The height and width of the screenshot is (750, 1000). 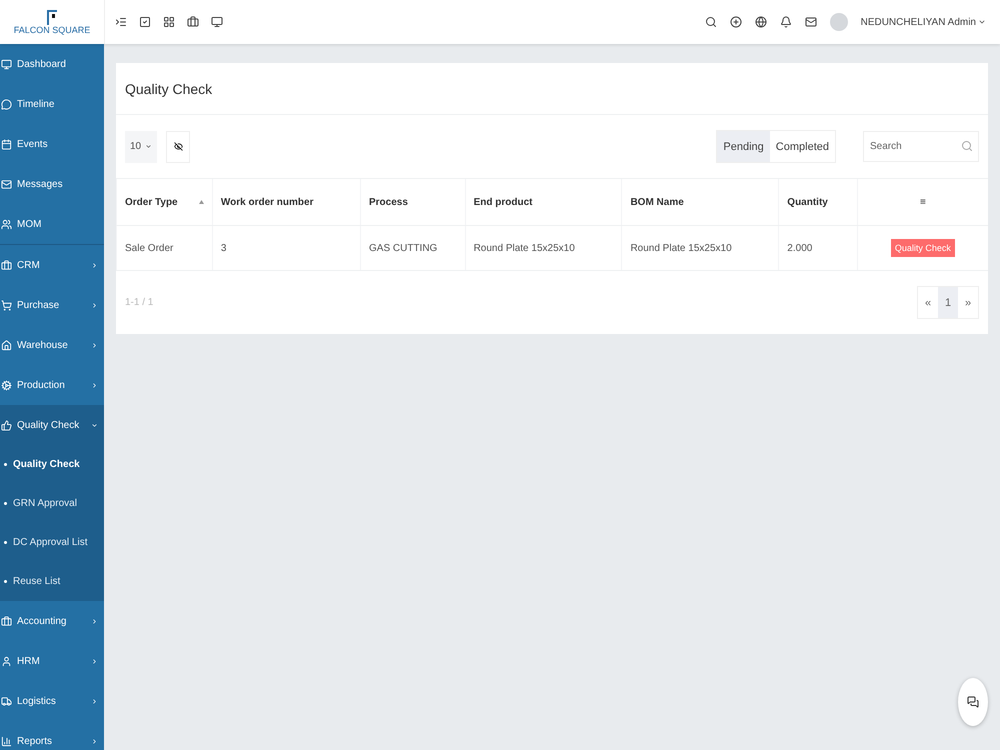 What do you see at coordinates (921, 146) in the screenshot?
I see `search-field: Search` at bounding box center [921, 146].